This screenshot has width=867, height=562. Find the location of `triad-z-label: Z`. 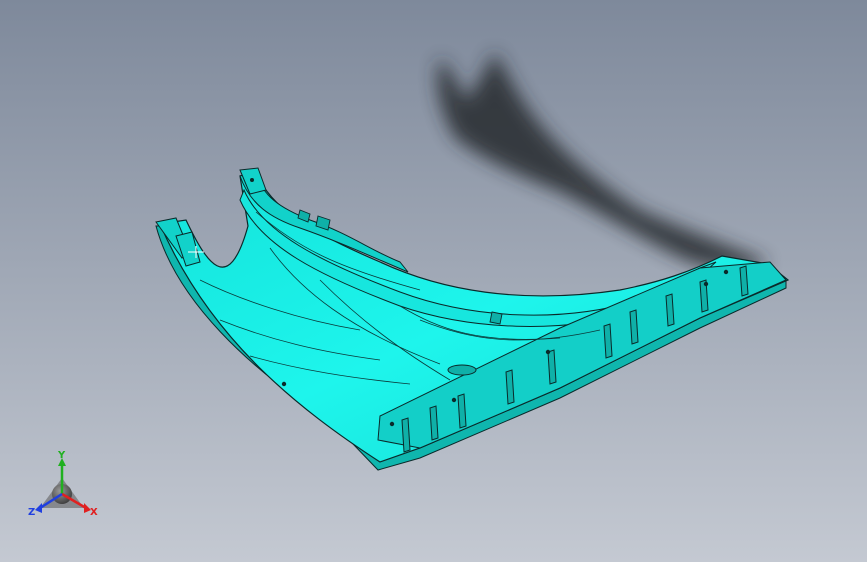

triad-z-label: Z is located at coordinates (31, 512).